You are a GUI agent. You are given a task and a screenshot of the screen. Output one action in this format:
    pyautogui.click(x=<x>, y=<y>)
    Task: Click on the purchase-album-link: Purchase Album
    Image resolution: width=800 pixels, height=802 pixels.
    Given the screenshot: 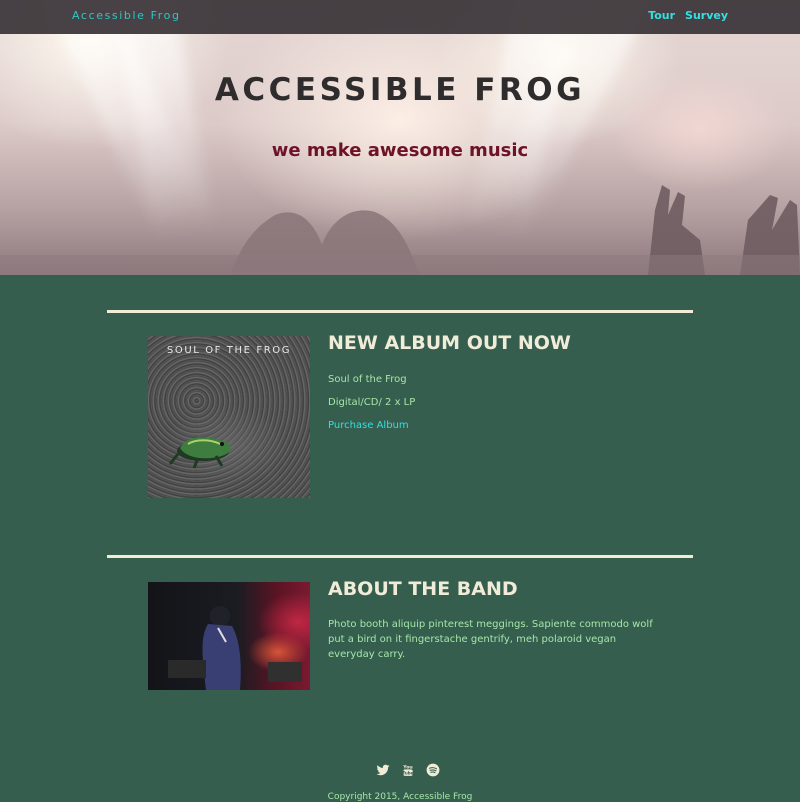 What is the action you would take?
    pyautogui.click(x=368, y=425)
    